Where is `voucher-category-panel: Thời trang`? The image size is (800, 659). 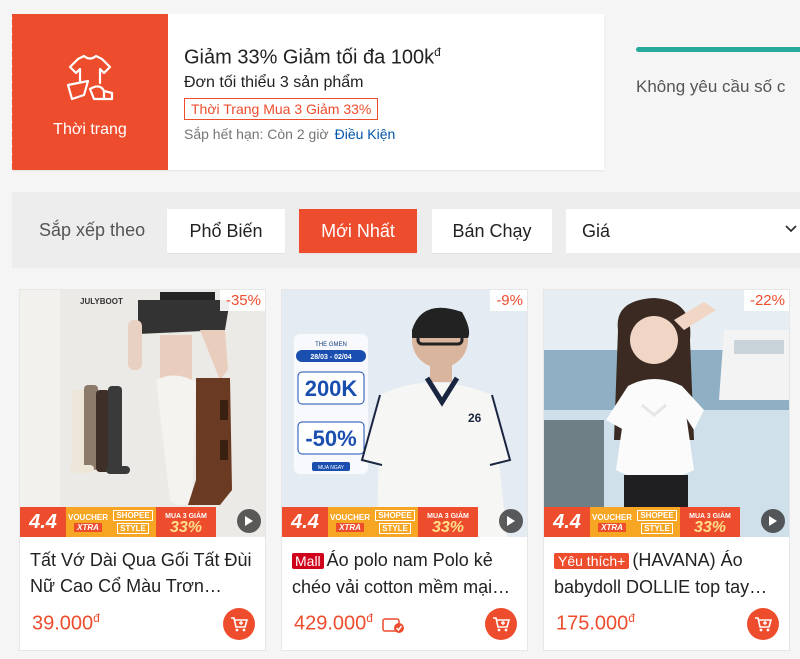
voucher-category-panel: Thời trang is located at coordinates (88, 92).